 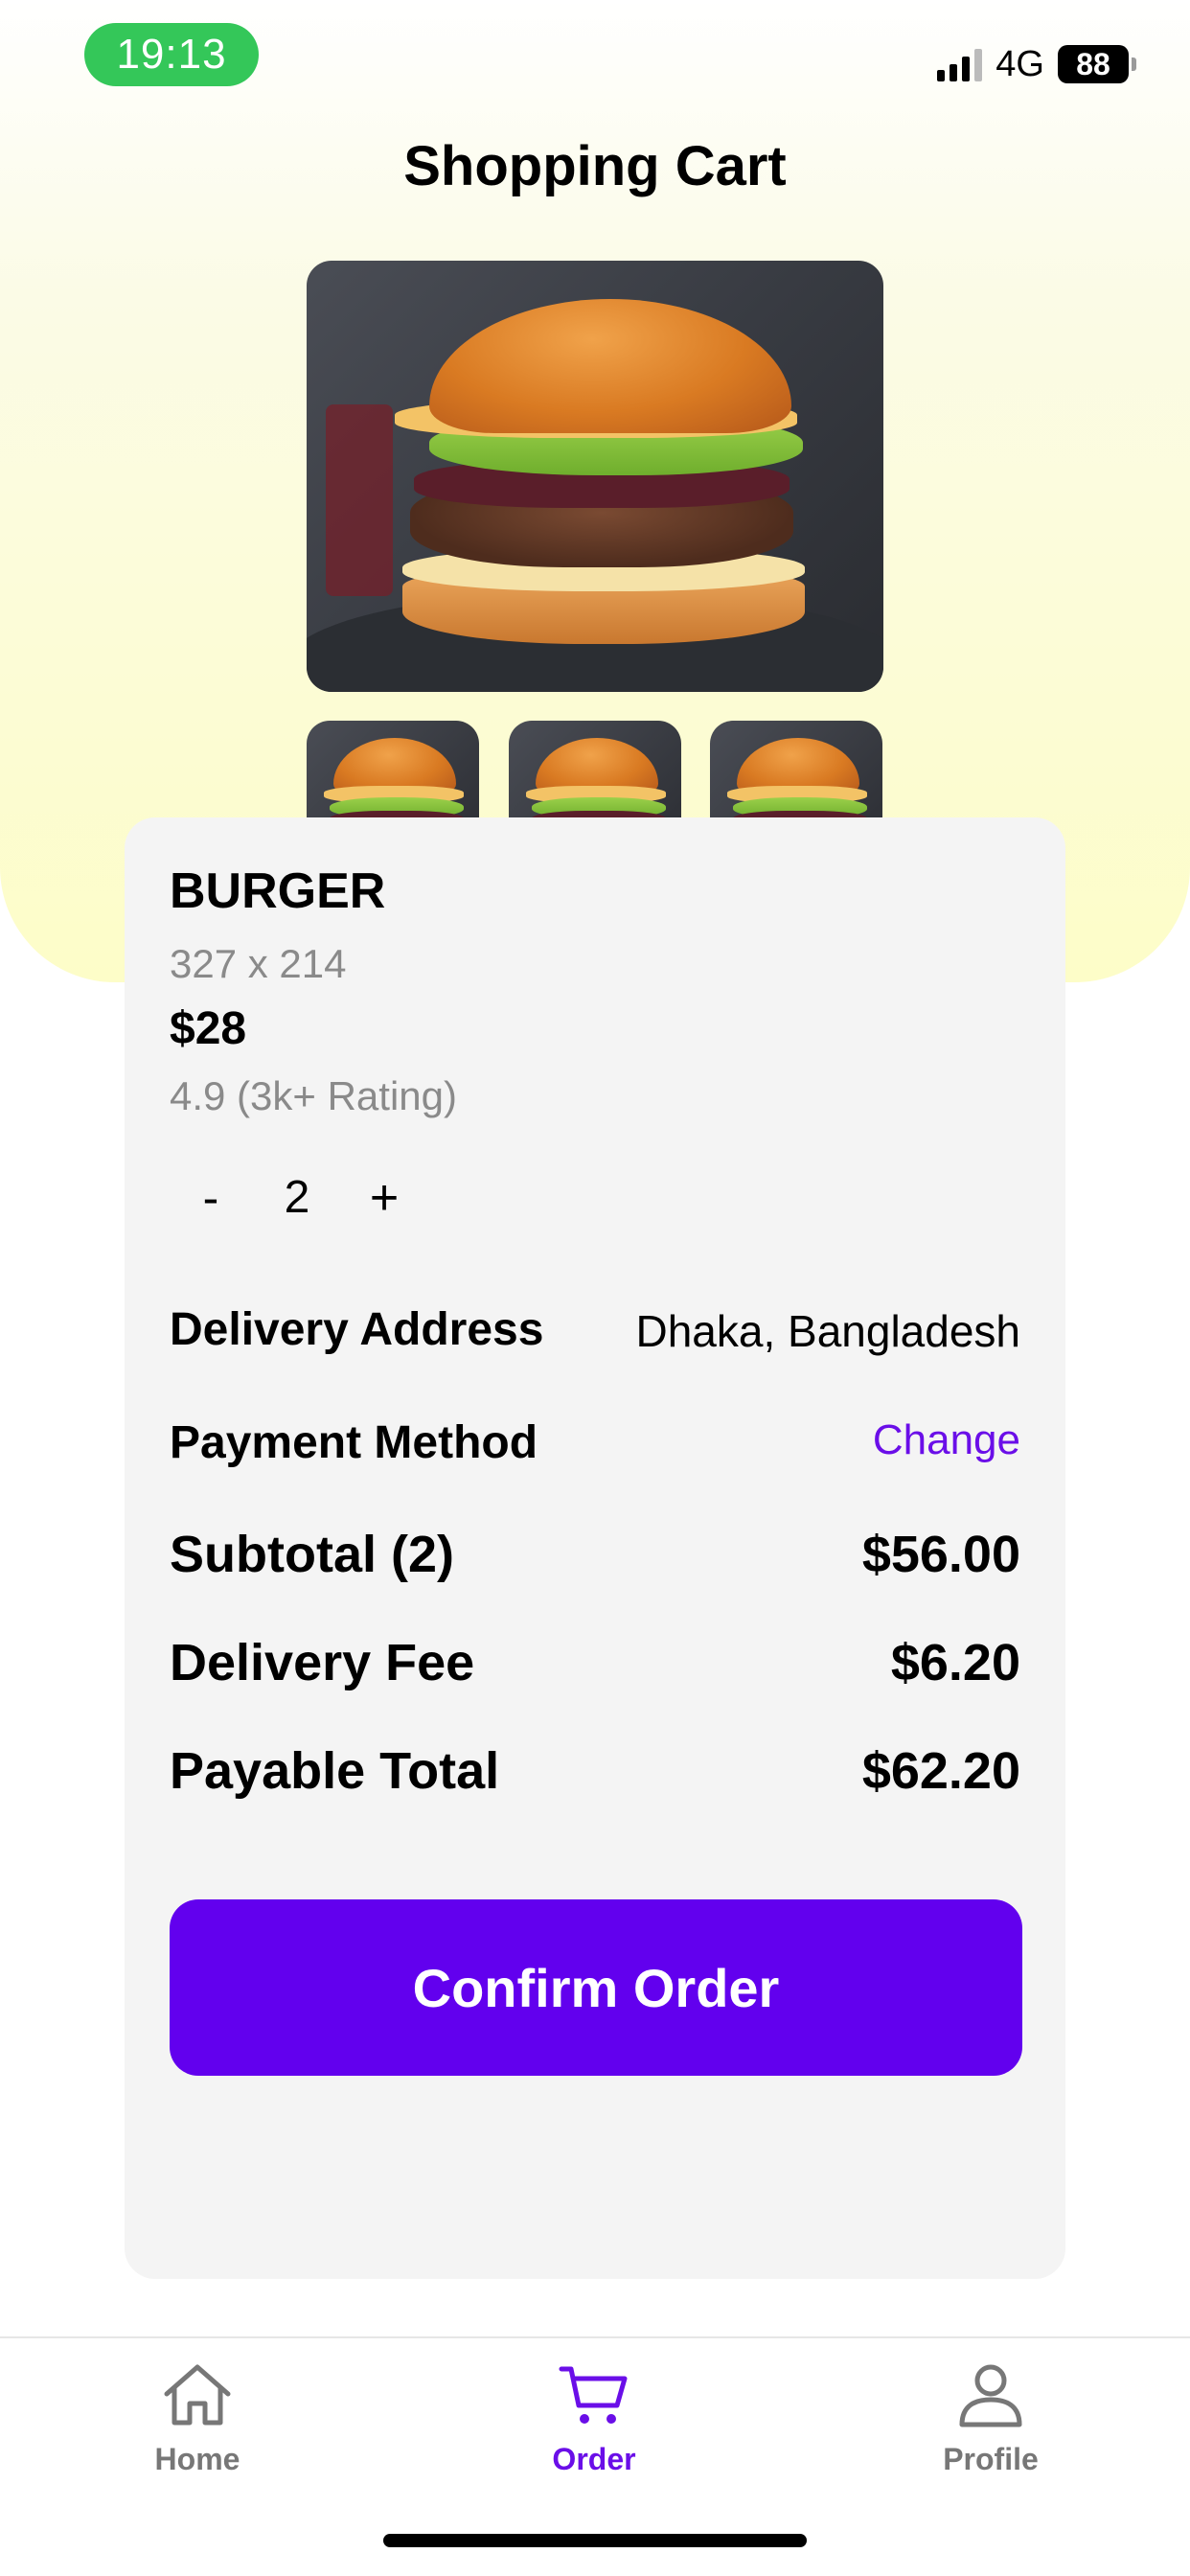 What do you see at coordinates (594, 2459) in the screenshot?
I see `nav-label-order: Order` at bounding box center [594, 2459].